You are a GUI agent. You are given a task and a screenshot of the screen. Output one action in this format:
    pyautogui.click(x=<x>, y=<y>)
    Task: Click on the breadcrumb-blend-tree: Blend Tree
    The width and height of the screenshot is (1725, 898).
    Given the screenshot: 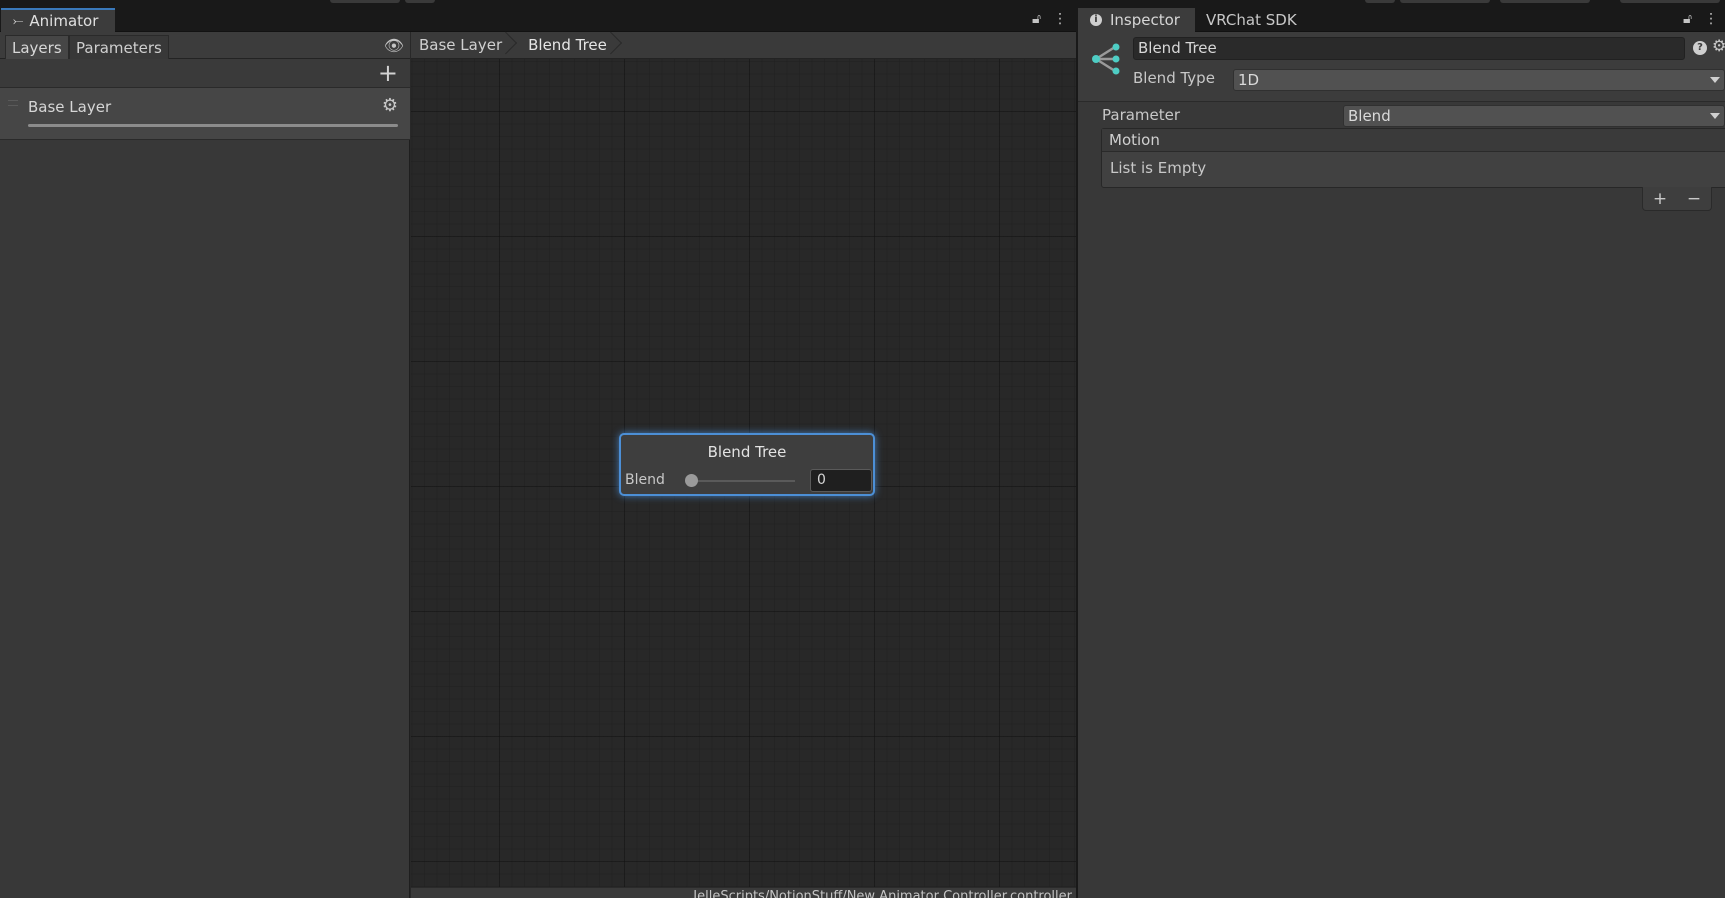 What is the action you would take?
    pyautogui.click(x=572, y=45)
    